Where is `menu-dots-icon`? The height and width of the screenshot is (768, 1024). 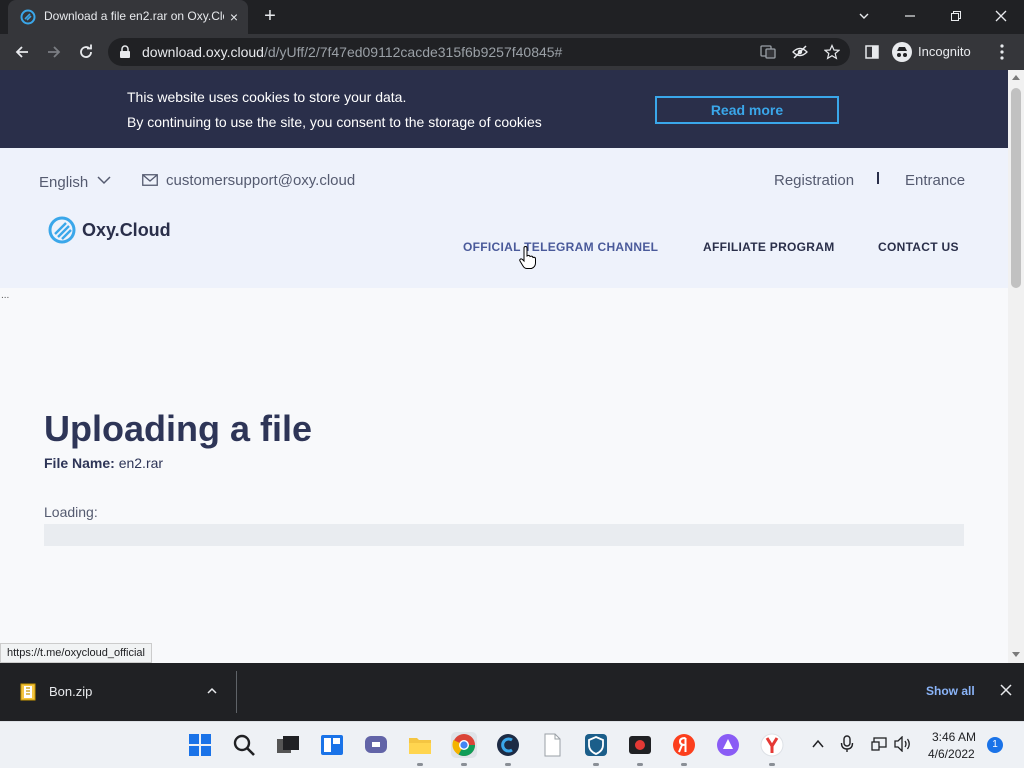 menu-dots-icon is located at coordinates (1002, 52).